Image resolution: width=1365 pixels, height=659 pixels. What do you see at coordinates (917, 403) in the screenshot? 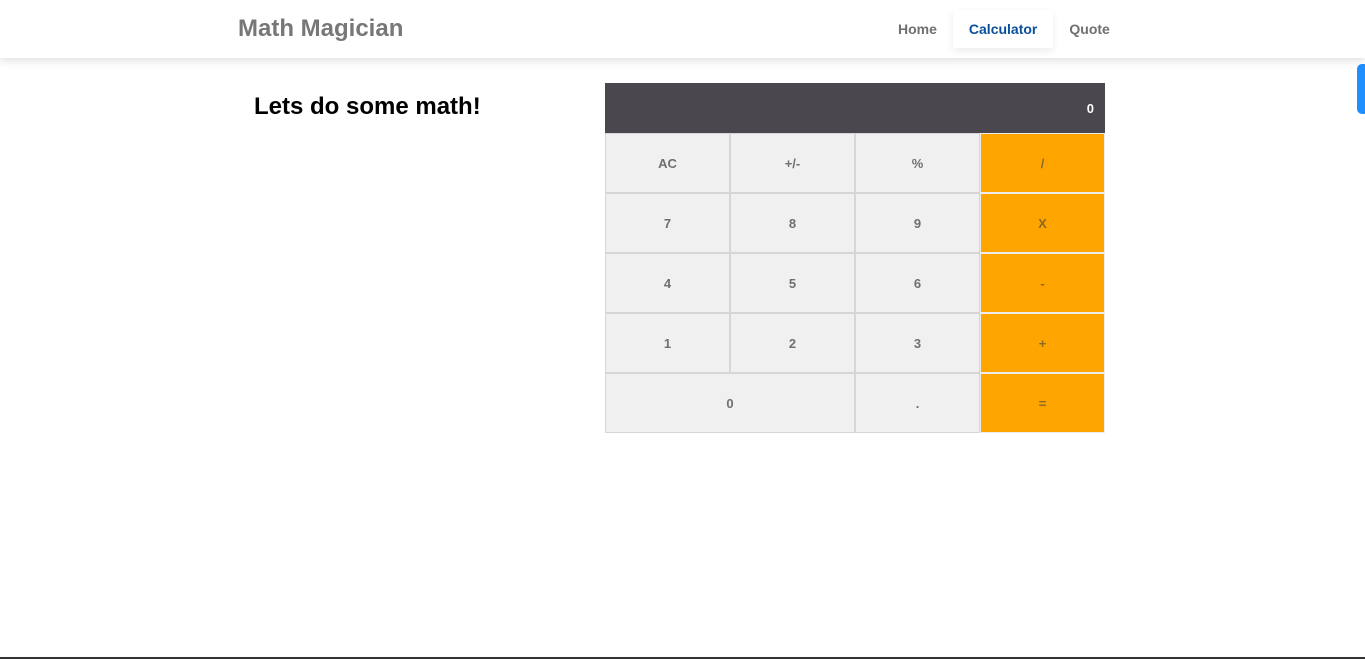
I see `key-decimal: .` at bounding box center [917, 403].